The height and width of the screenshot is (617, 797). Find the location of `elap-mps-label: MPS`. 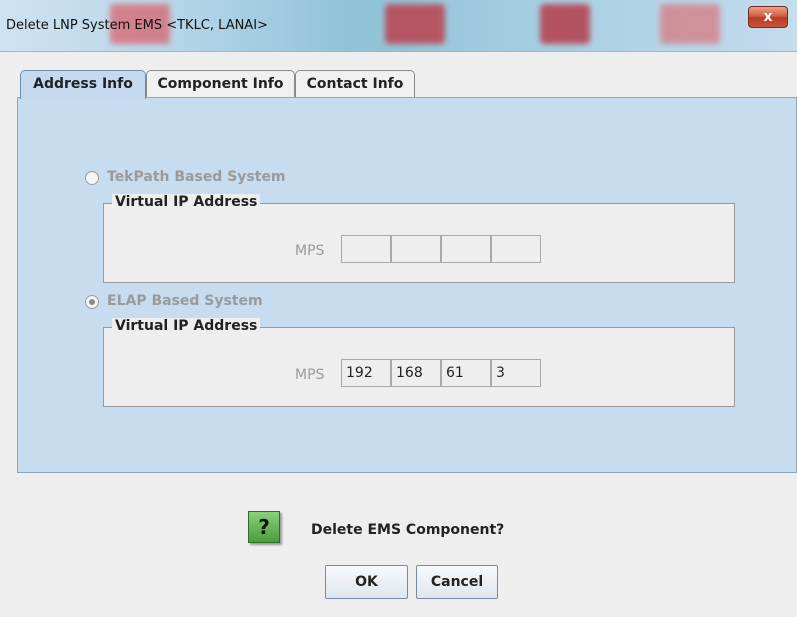

elap-mps-label: MPS is located at coordinates (310, 375).